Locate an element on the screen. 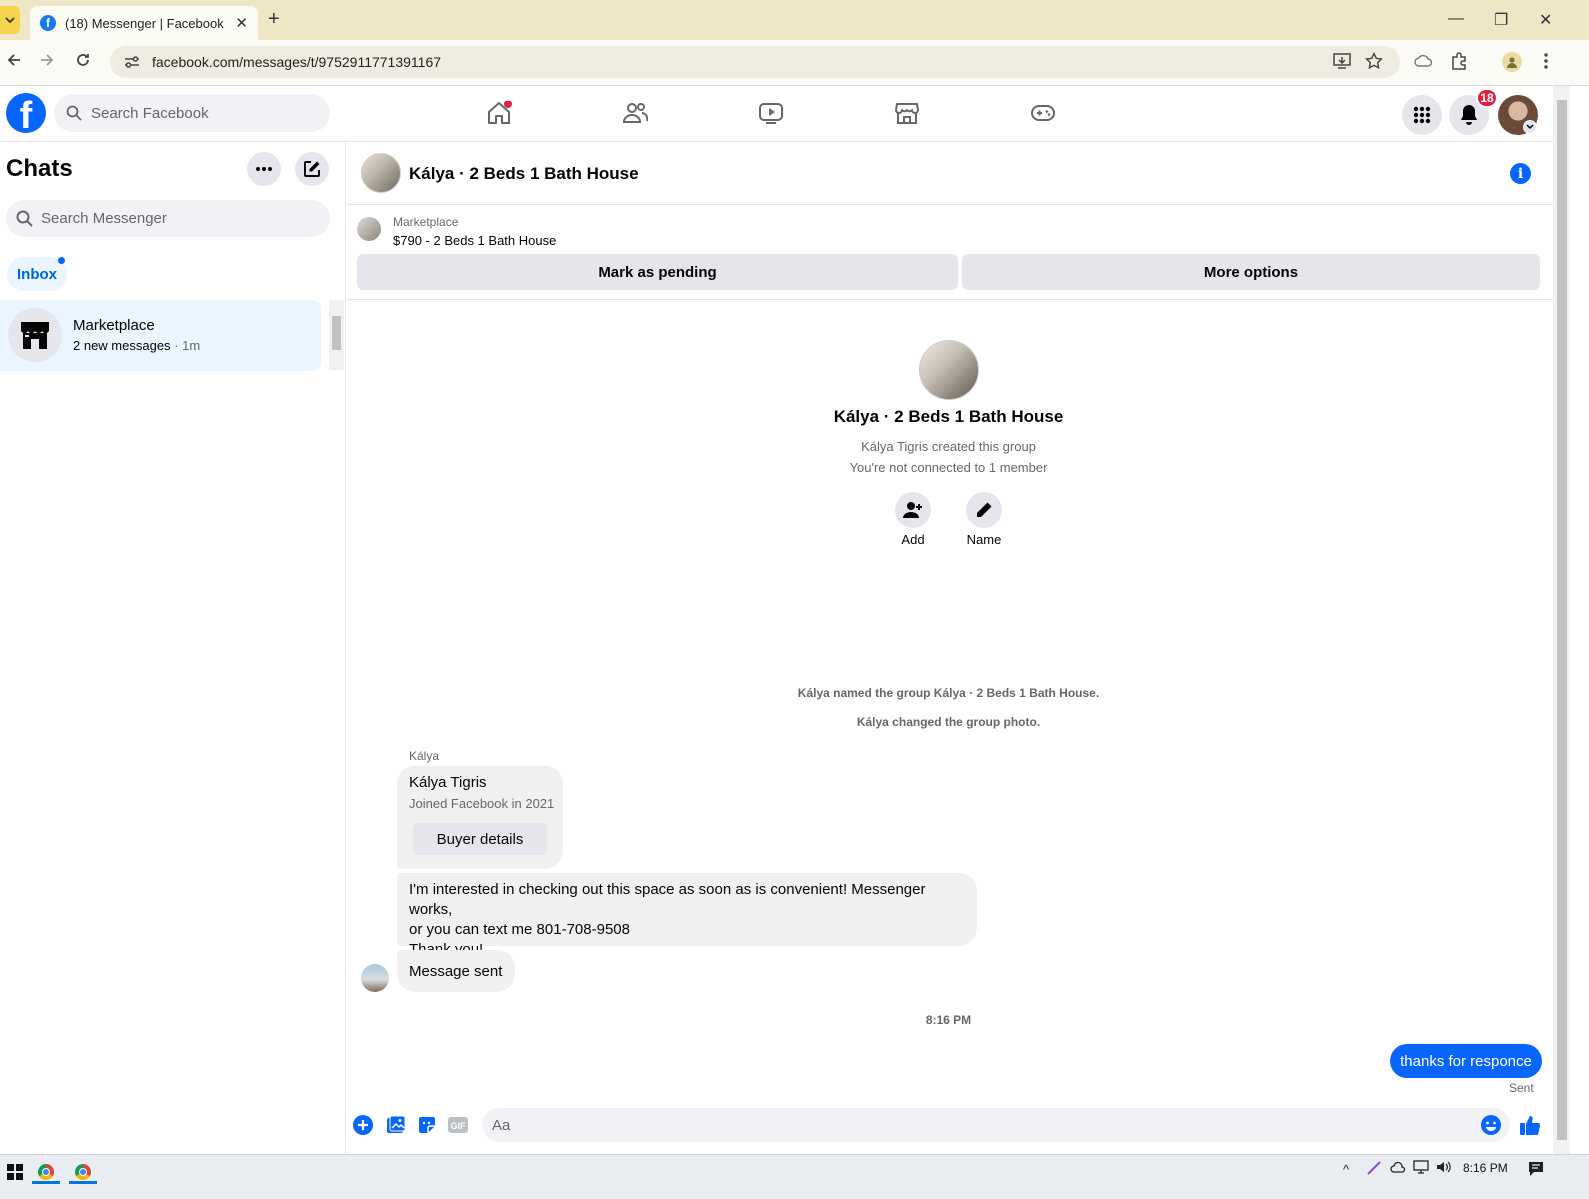  chats-options-button is located at coordinates (264, 169).